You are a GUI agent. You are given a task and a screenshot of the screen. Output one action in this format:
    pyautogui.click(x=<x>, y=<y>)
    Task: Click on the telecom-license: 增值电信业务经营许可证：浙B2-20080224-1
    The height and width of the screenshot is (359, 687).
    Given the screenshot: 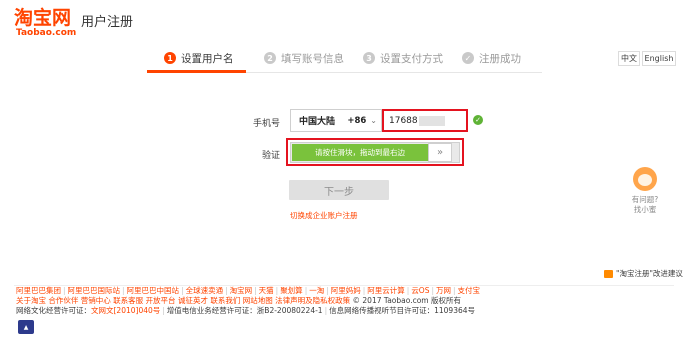 What is the action you would take?
    pyautogui.click(x=244, y=310)
    